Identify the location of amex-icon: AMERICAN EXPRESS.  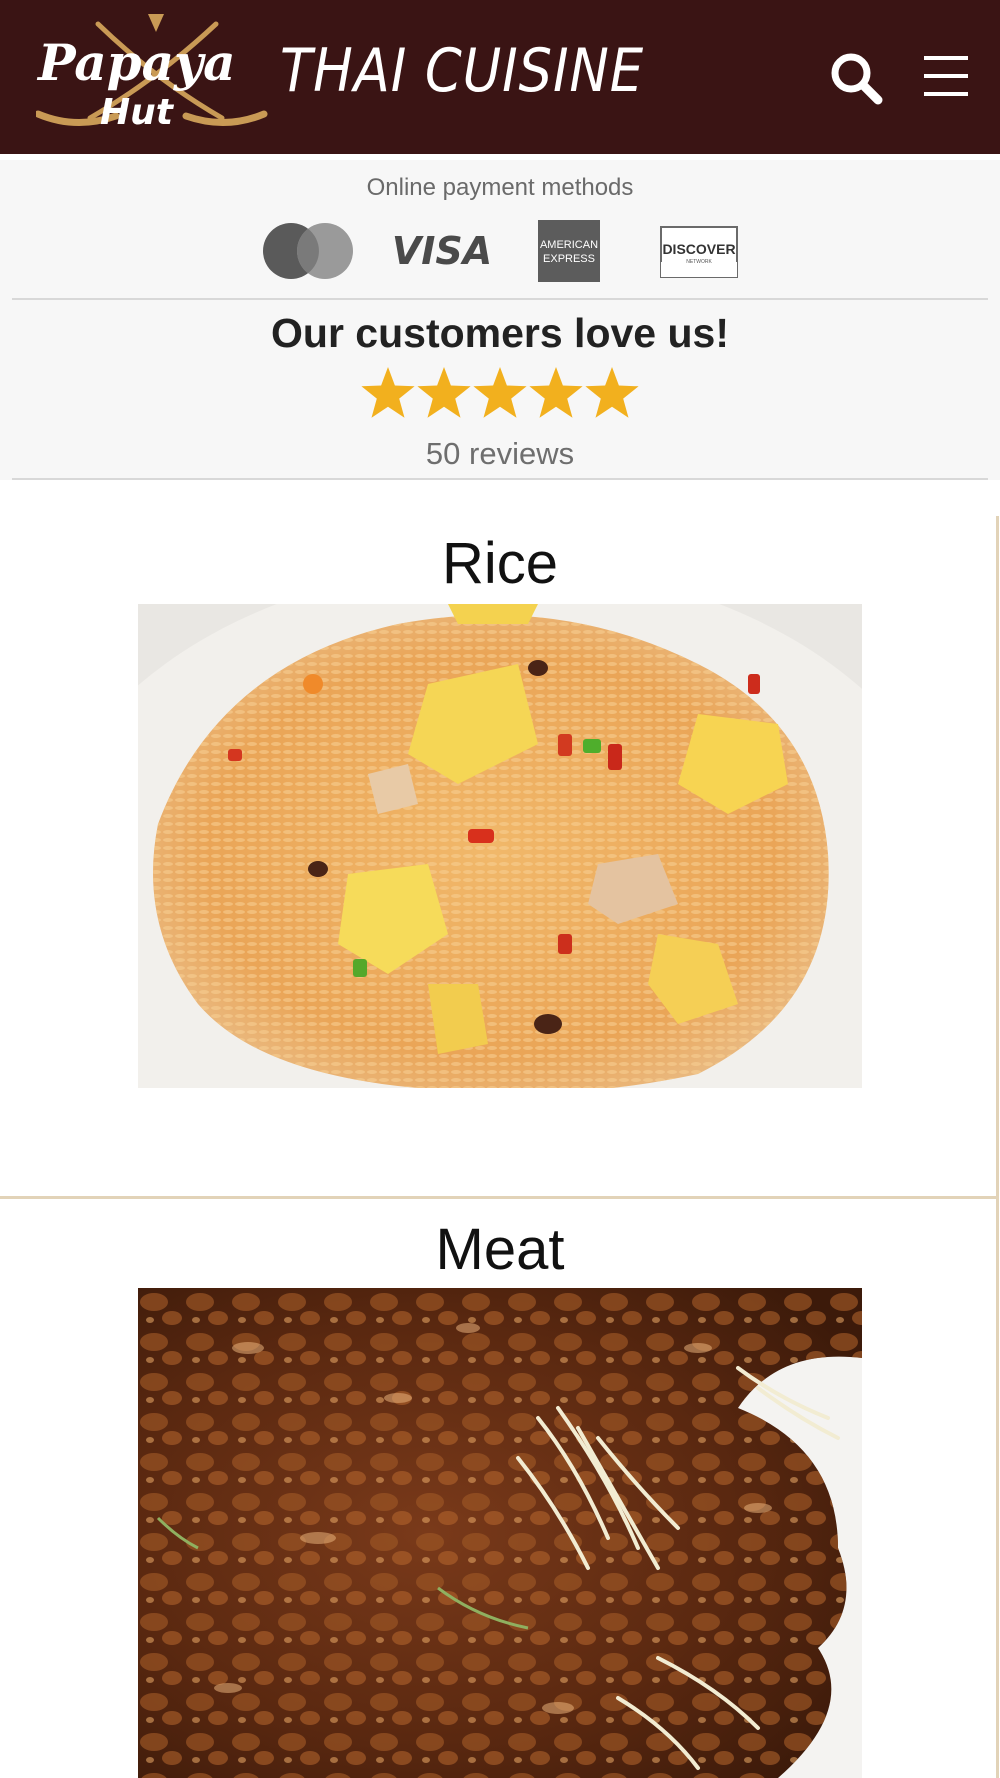
(569, 251).